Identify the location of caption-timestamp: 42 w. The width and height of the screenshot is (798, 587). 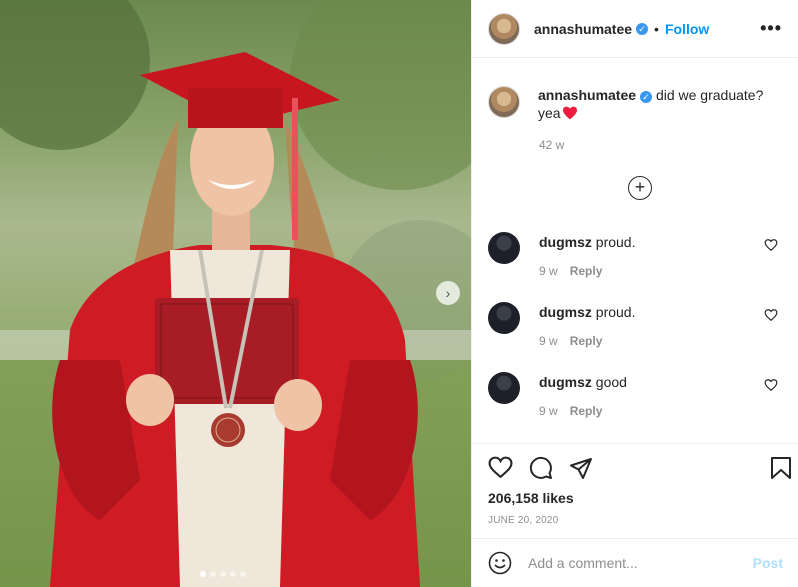
(552, 145).